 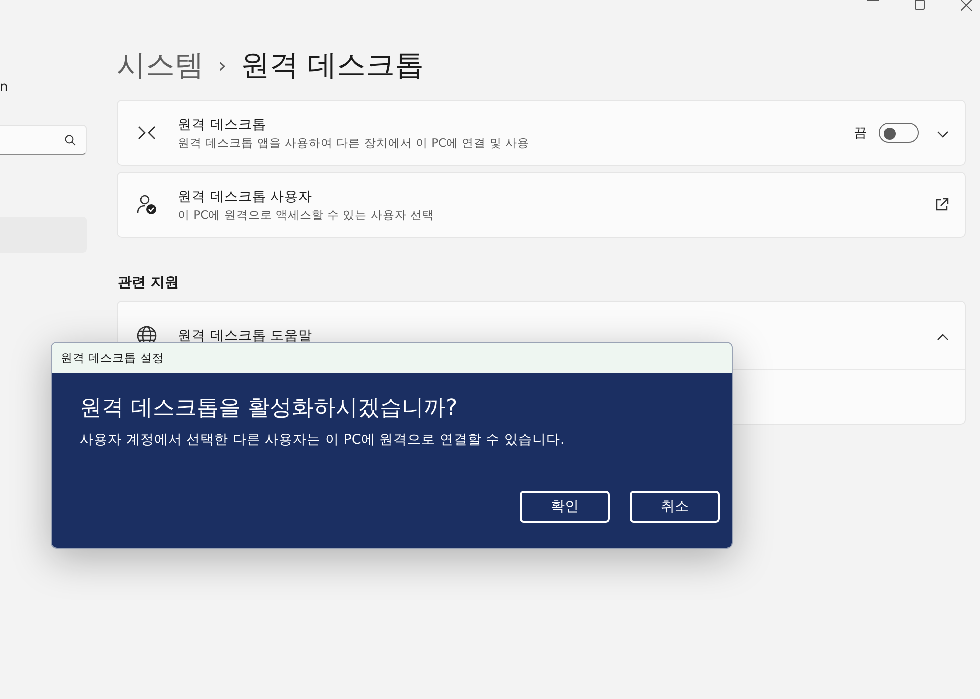 I want to click on toggle-state-label: 끔, so click(x=860, y=133).